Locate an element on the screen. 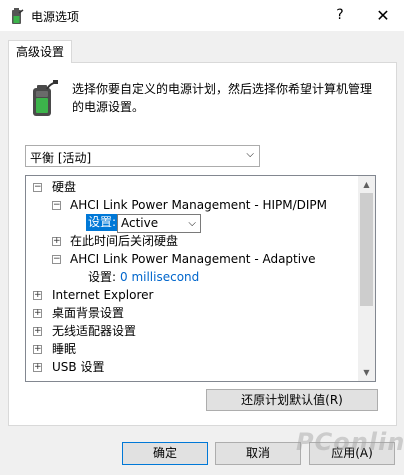 The image size is (404, 475). setting-value-link: 0 millisecond is located at coordinates (159, 277).